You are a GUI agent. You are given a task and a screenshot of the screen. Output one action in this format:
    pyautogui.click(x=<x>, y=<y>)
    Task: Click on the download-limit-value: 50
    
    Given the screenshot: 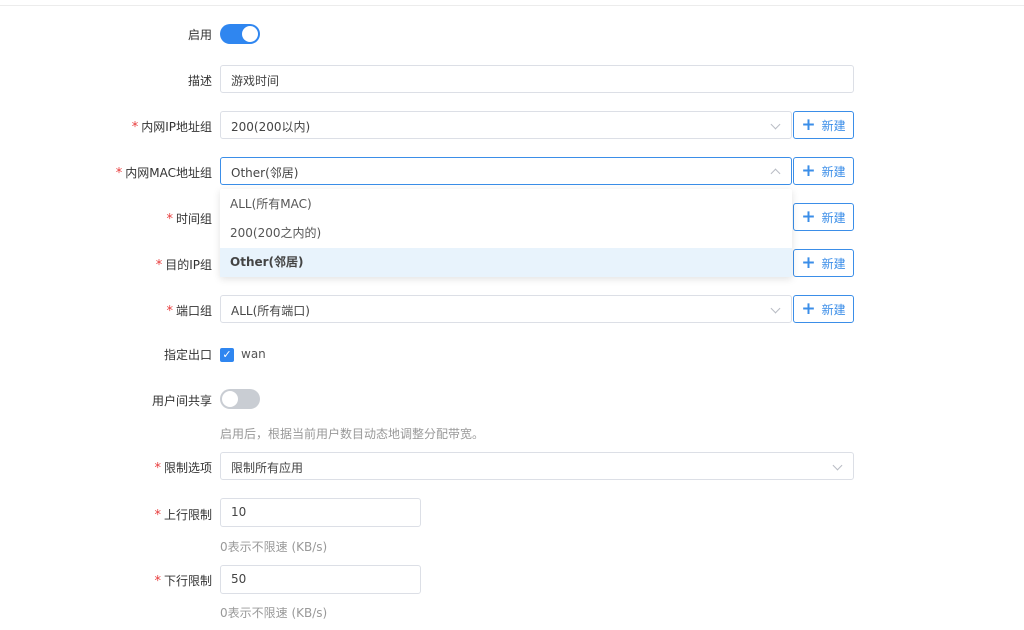 What is the action you would take?
    pyautogui.click(x=239, y=579)
    